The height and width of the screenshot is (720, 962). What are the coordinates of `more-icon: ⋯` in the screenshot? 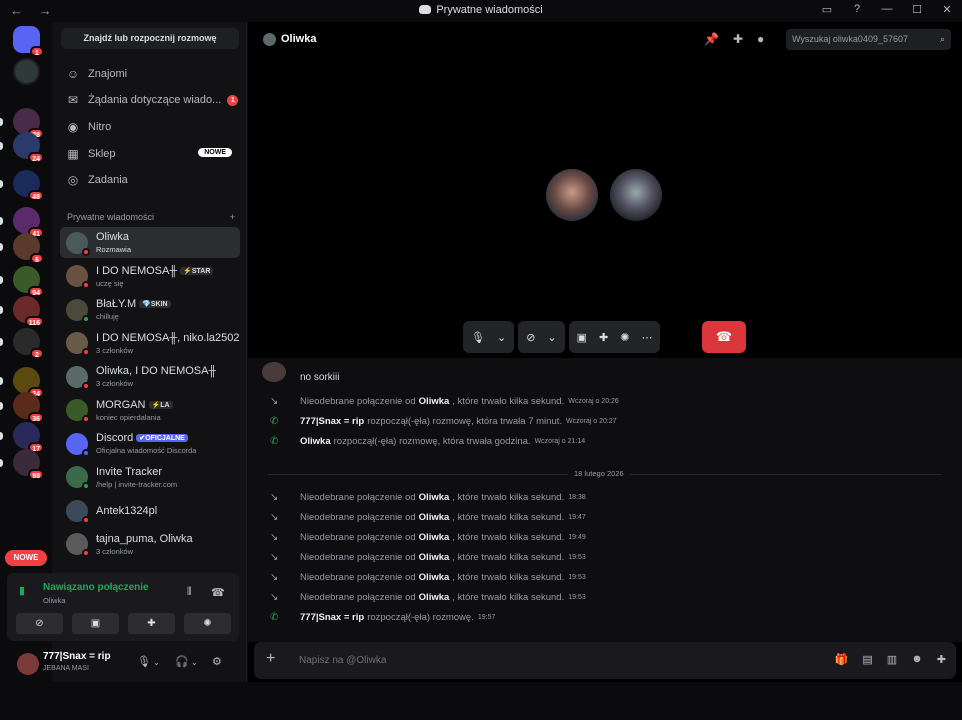 It's located at (646, 337).